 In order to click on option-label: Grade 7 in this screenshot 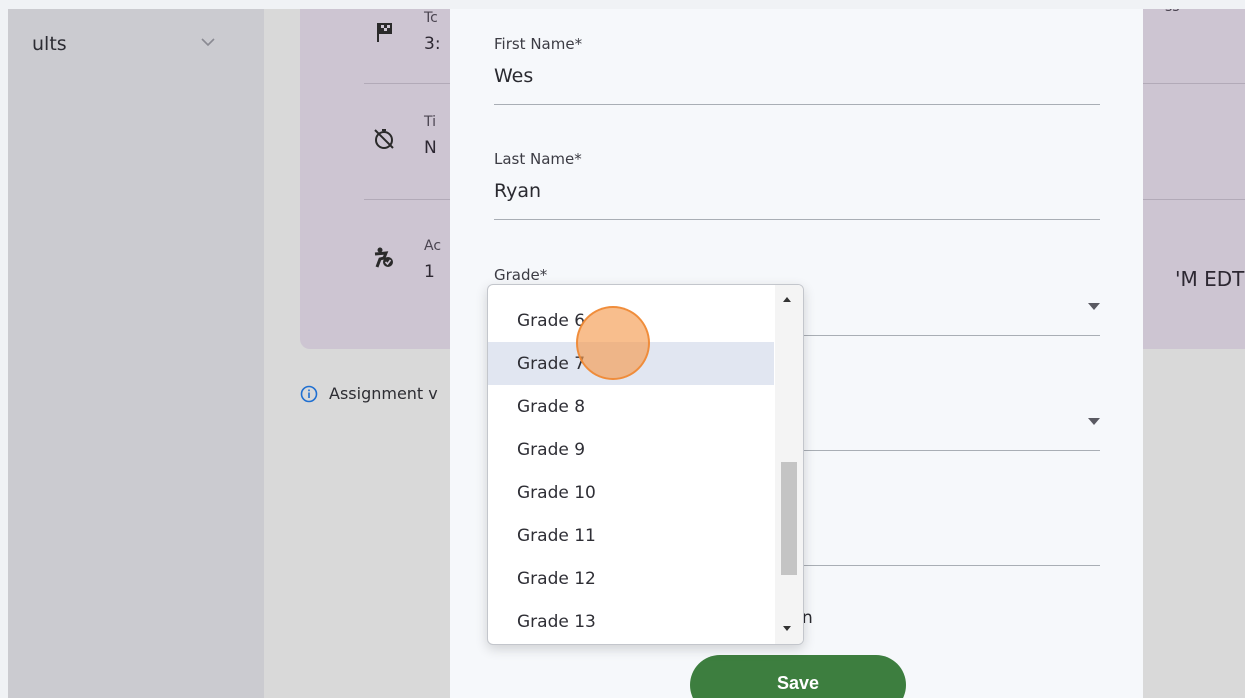, I will do `click(551, 364)`.